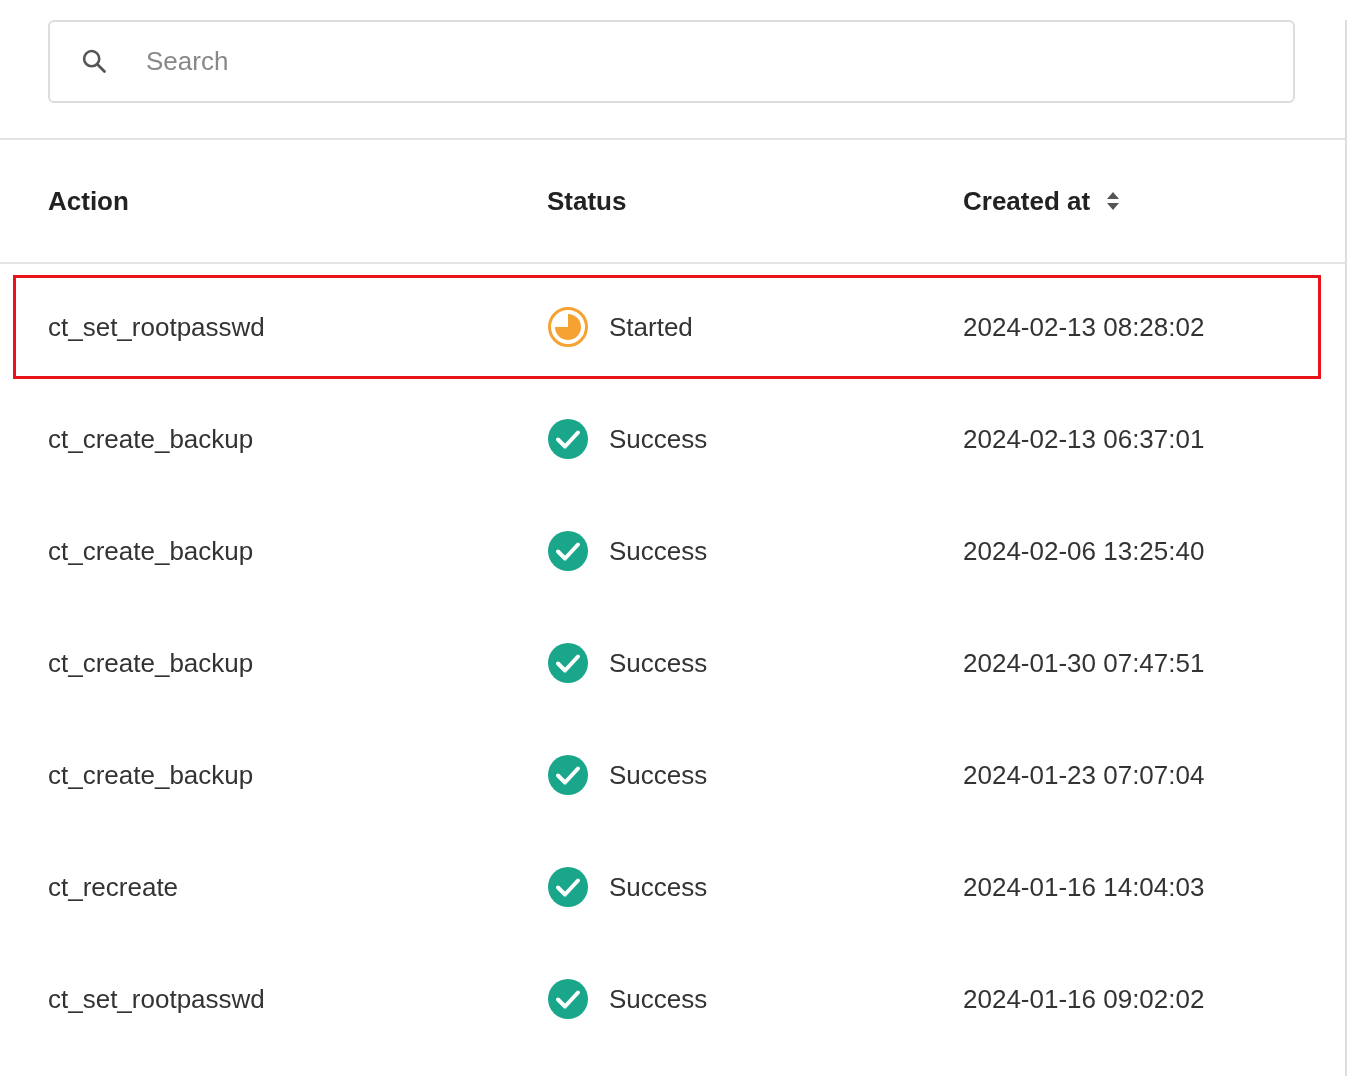 The width and height of the screenshot is (1348, 1076). I want to click on column-header: Created at, so click(1042, 201).